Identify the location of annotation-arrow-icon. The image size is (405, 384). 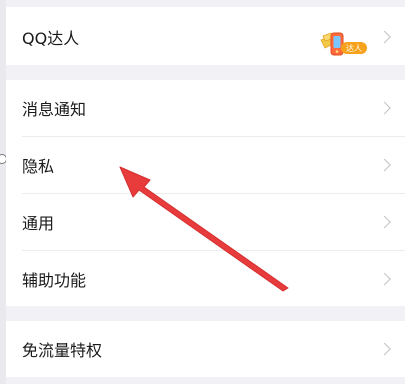
(204, 229).